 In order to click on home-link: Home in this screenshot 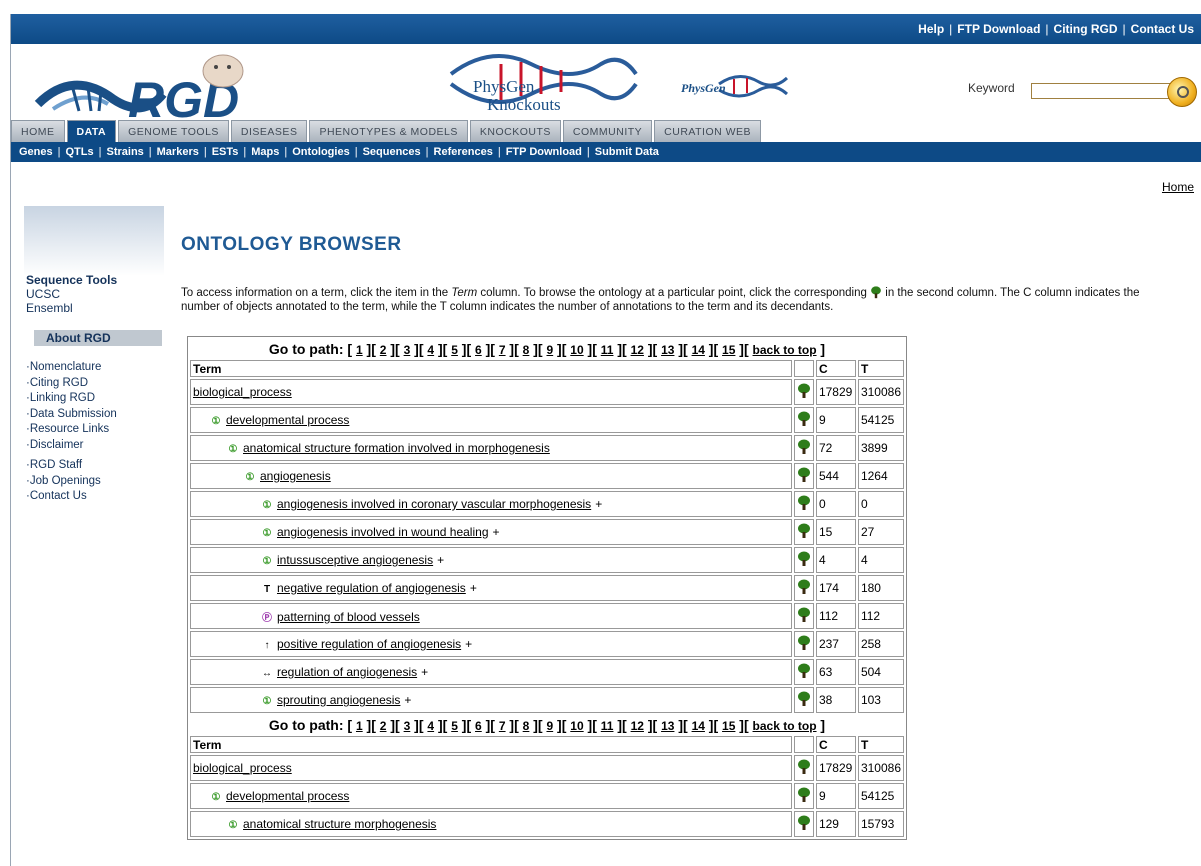, I will do `click(1178, 187)`.